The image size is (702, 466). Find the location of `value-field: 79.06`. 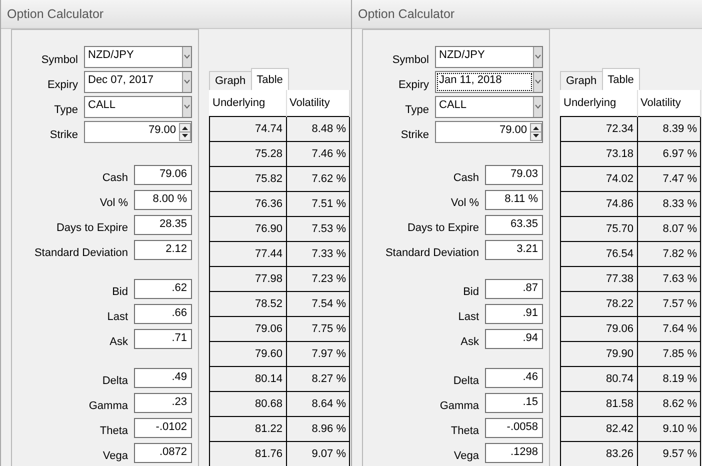

value-field: 79.06 is located at coordinates (163, 175).